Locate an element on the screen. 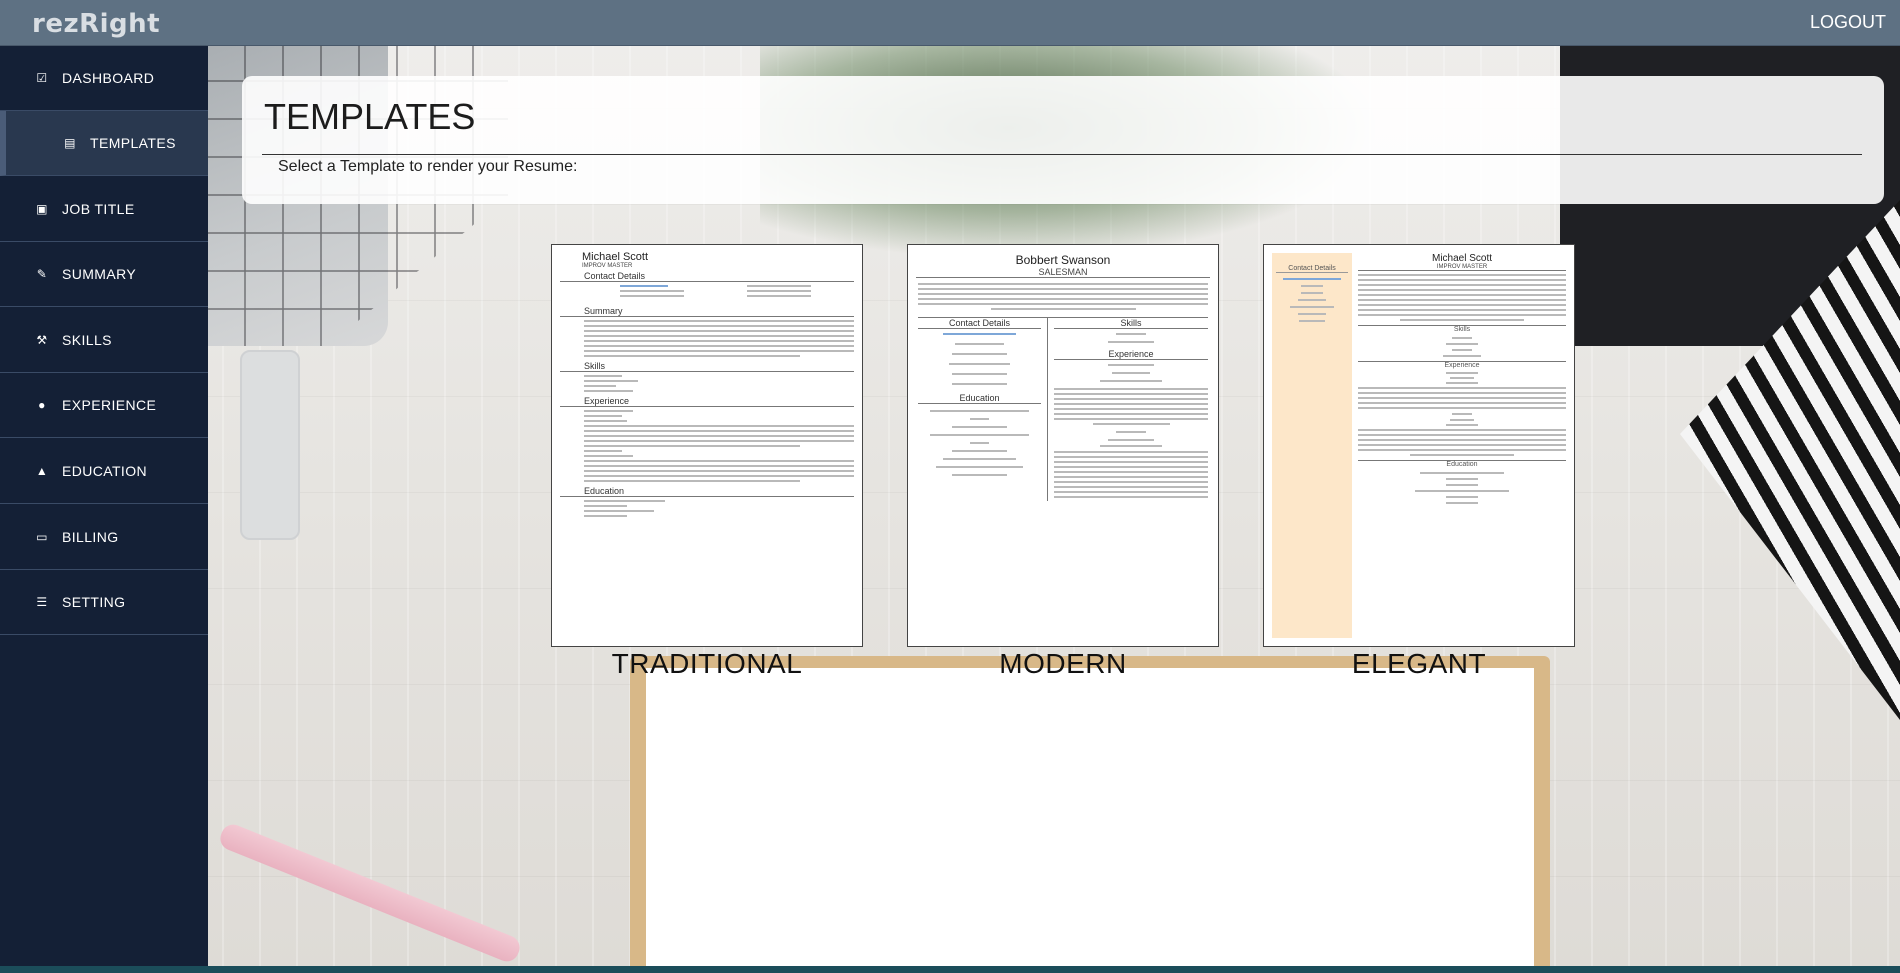  sidebar-item-templates: ▤ TEMPLATES is located at coordinates (104, 143).